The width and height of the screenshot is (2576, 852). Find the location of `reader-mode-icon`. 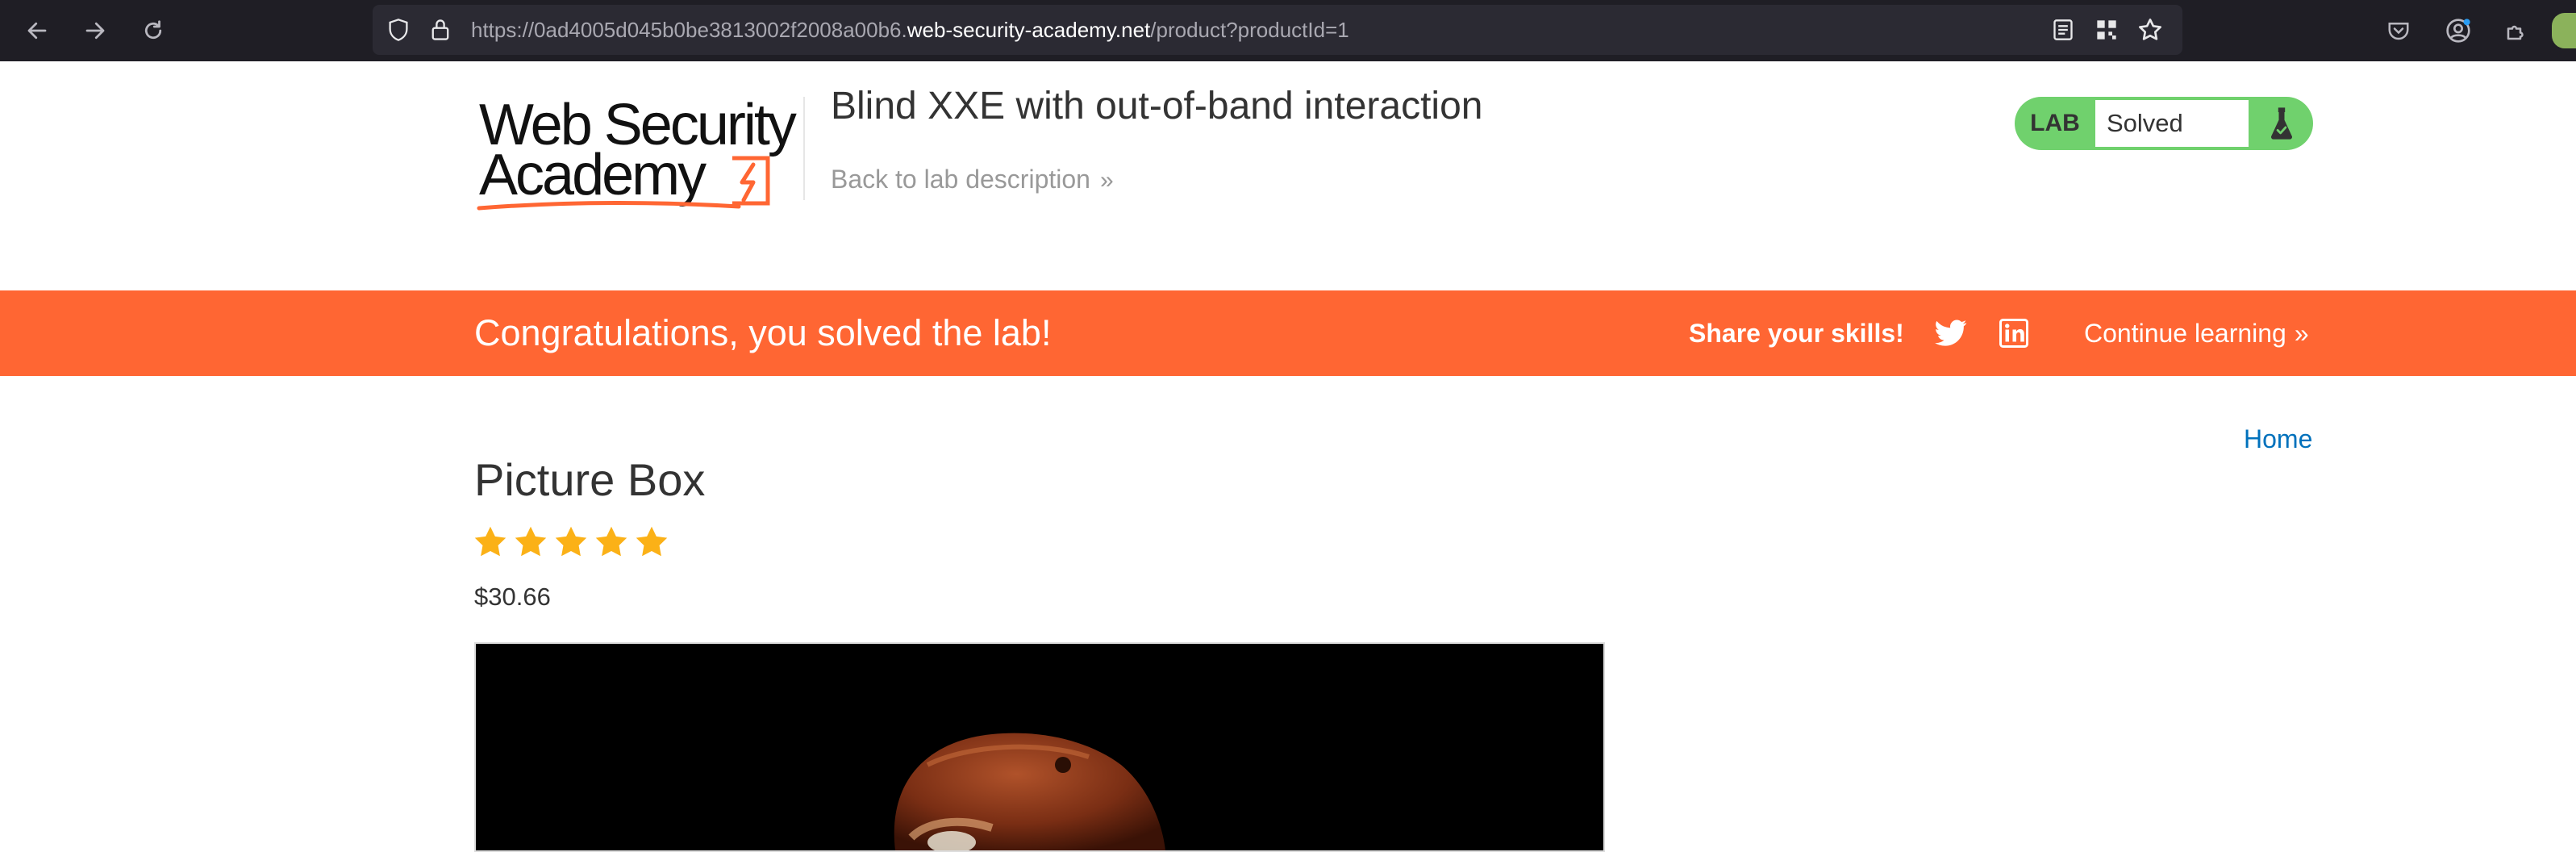

reader-mode-icon is located at coordinates (2063, 30).